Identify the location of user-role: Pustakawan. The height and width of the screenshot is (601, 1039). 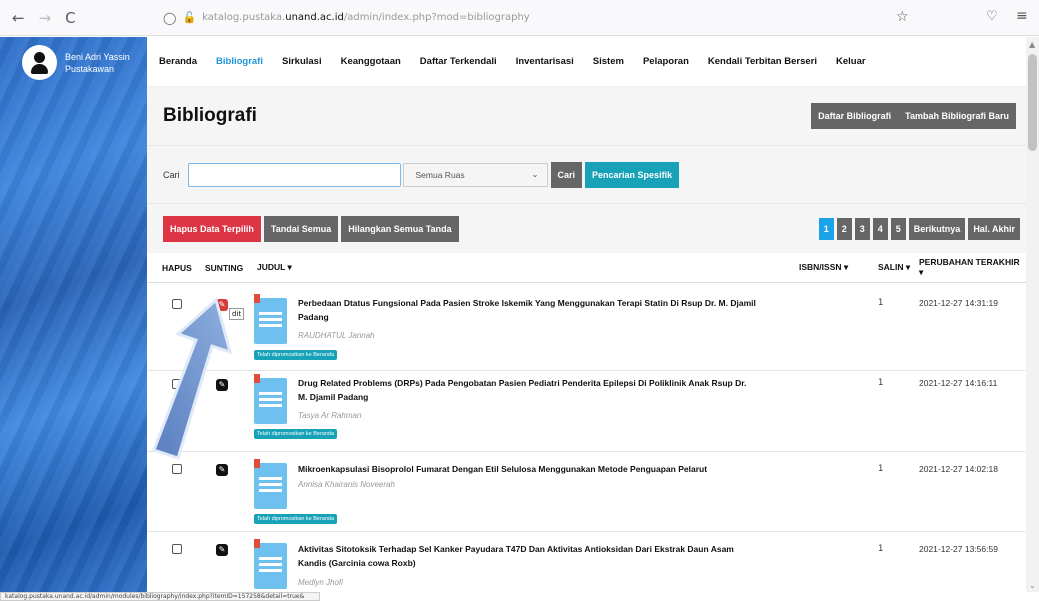
(90, 68).